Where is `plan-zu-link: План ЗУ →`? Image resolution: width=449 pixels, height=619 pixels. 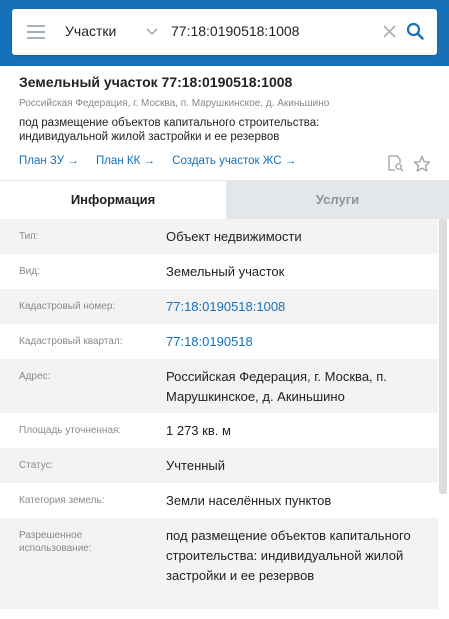 plan-zu-link: План ЗУ → is located at coordinates (49, 161).